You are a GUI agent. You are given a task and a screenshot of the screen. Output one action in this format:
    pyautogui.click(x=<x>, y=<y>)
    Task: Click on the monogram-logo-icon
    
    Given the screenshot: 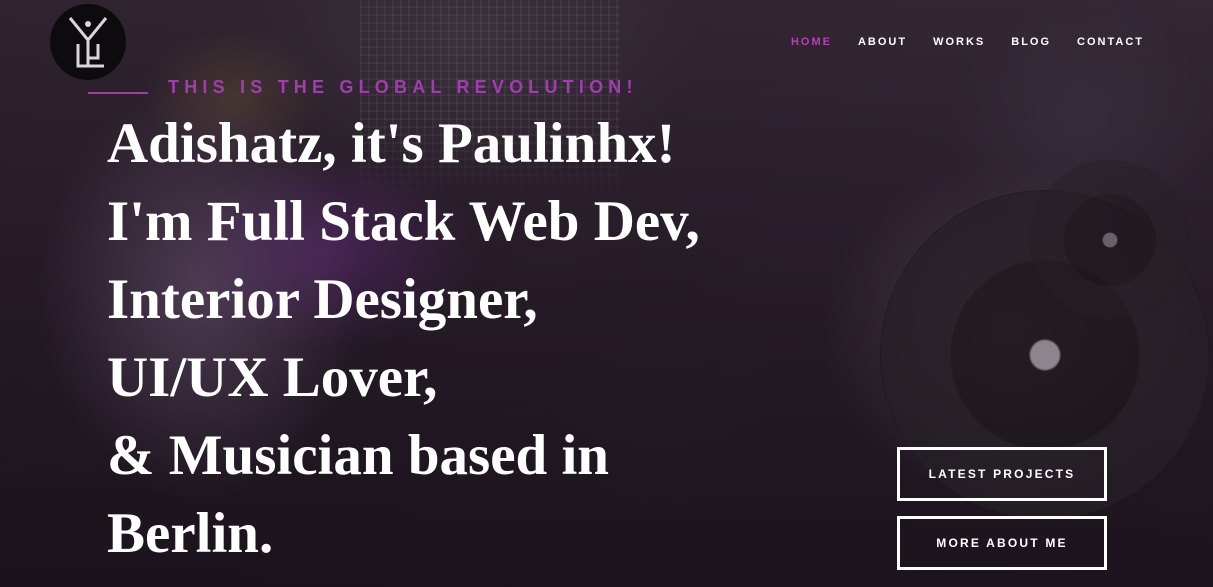 What is the action you would take?
    pyautogui.click(x=88, y=42)
    